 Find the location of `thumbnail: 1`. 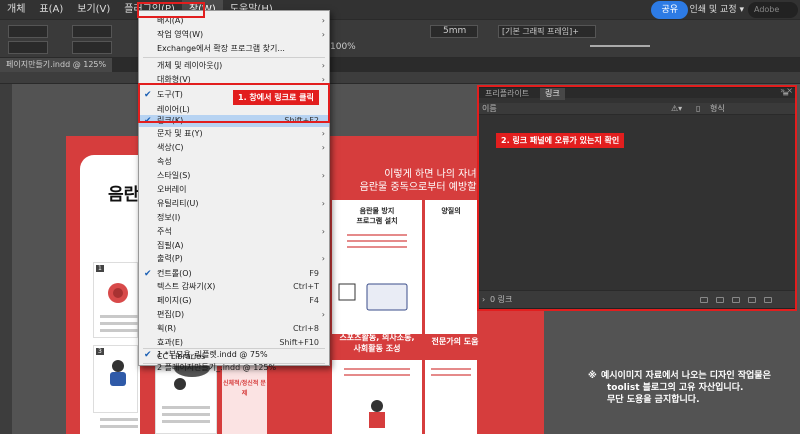

thumbnail: 1 is located at coordinates (115, 300).